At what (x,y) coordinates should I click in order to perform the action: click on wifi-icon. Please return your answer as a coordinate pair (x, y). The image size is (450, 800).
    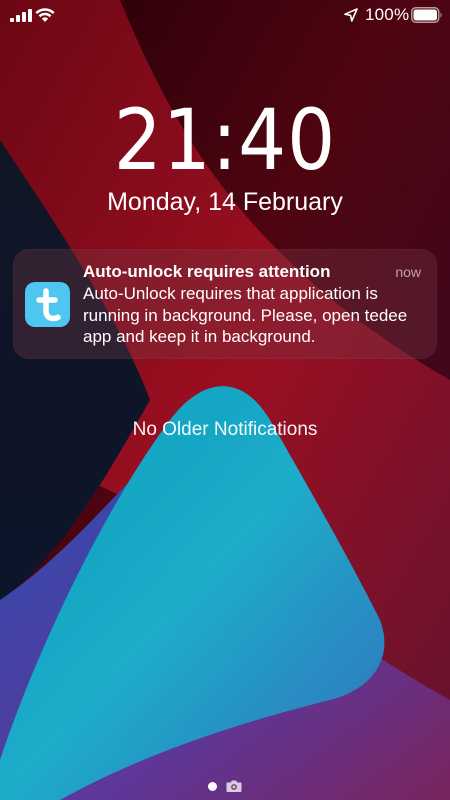
    Looking at the image, I should click on (45, 15).